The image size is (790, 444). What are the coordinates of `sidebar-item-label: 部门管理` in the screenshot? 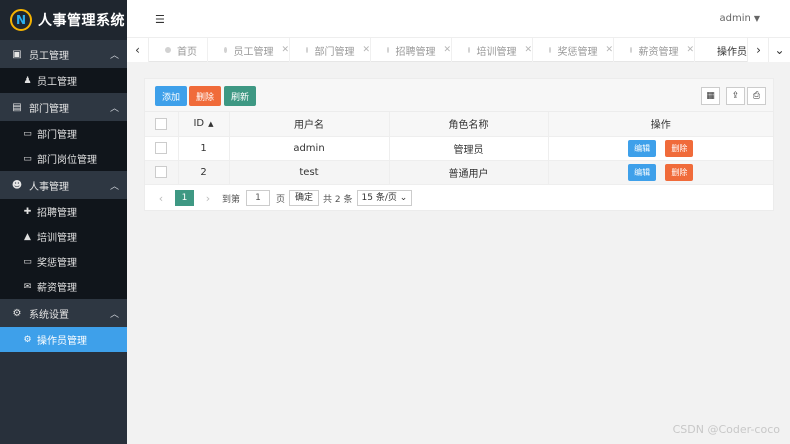 It's located at (57, 135).